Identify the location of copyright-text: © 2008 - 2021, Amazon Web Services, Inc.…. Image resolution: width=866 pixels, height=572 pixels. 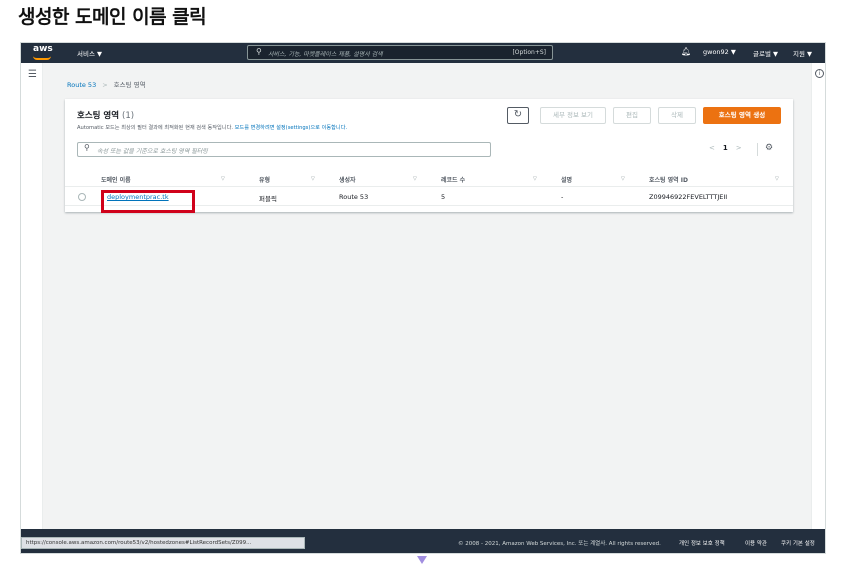
(559, 544).